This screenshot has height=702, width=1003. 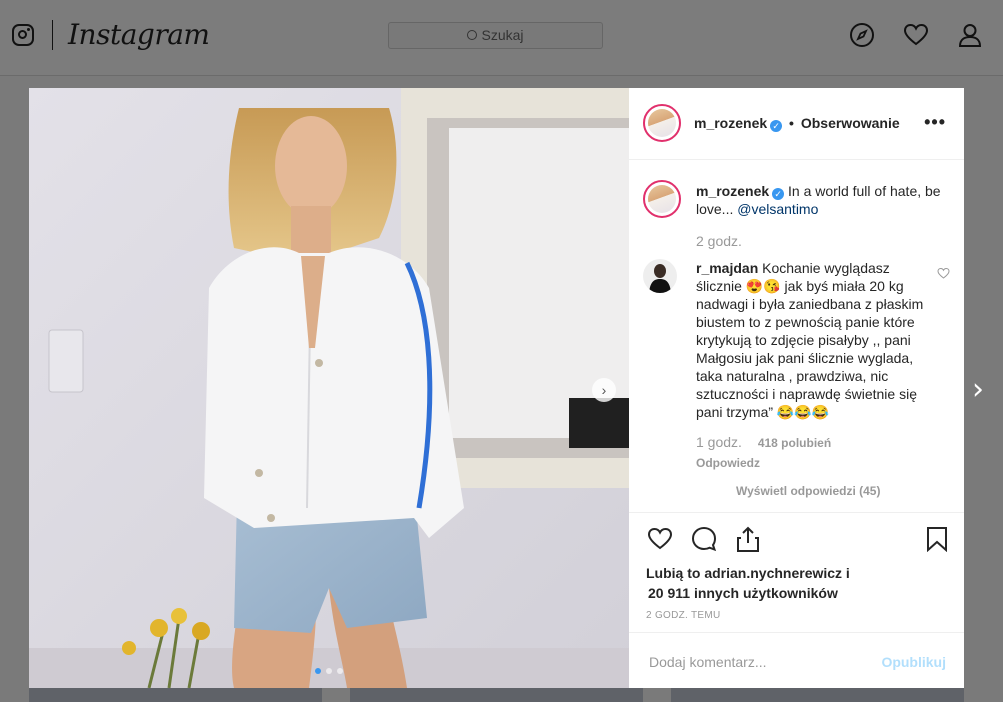 I want to click on search-icon, so click(x=472, y=35).